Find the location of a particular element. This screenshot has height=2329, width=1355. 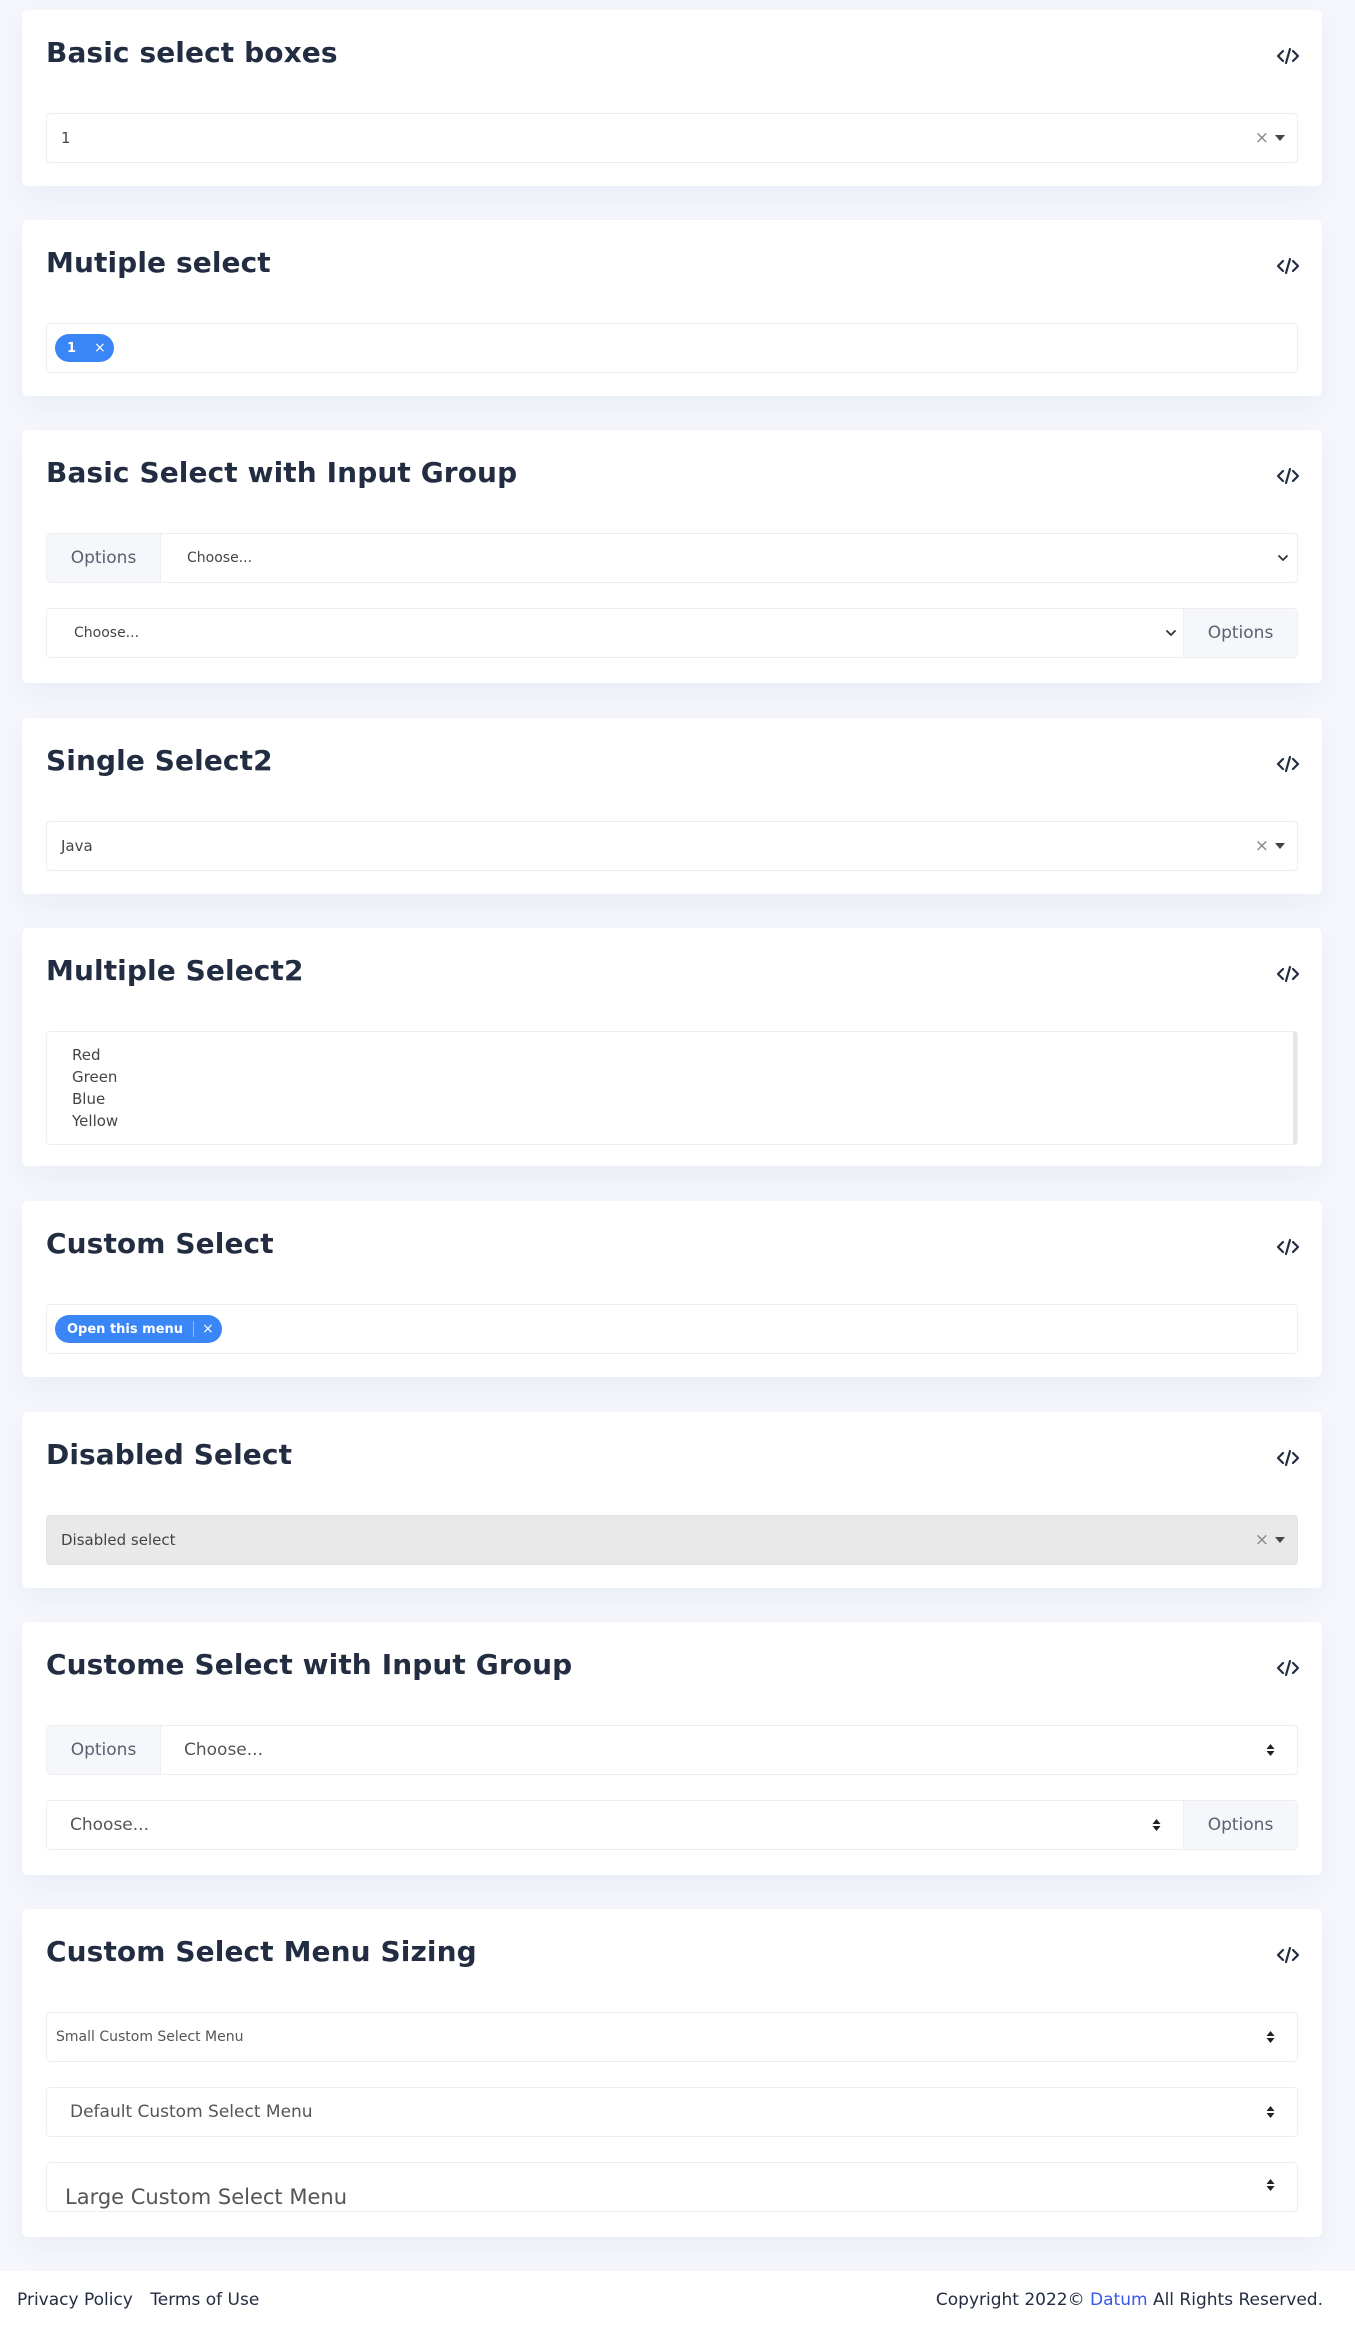

selected-tag: Open this menu × is located at coordinates (138, 1329).